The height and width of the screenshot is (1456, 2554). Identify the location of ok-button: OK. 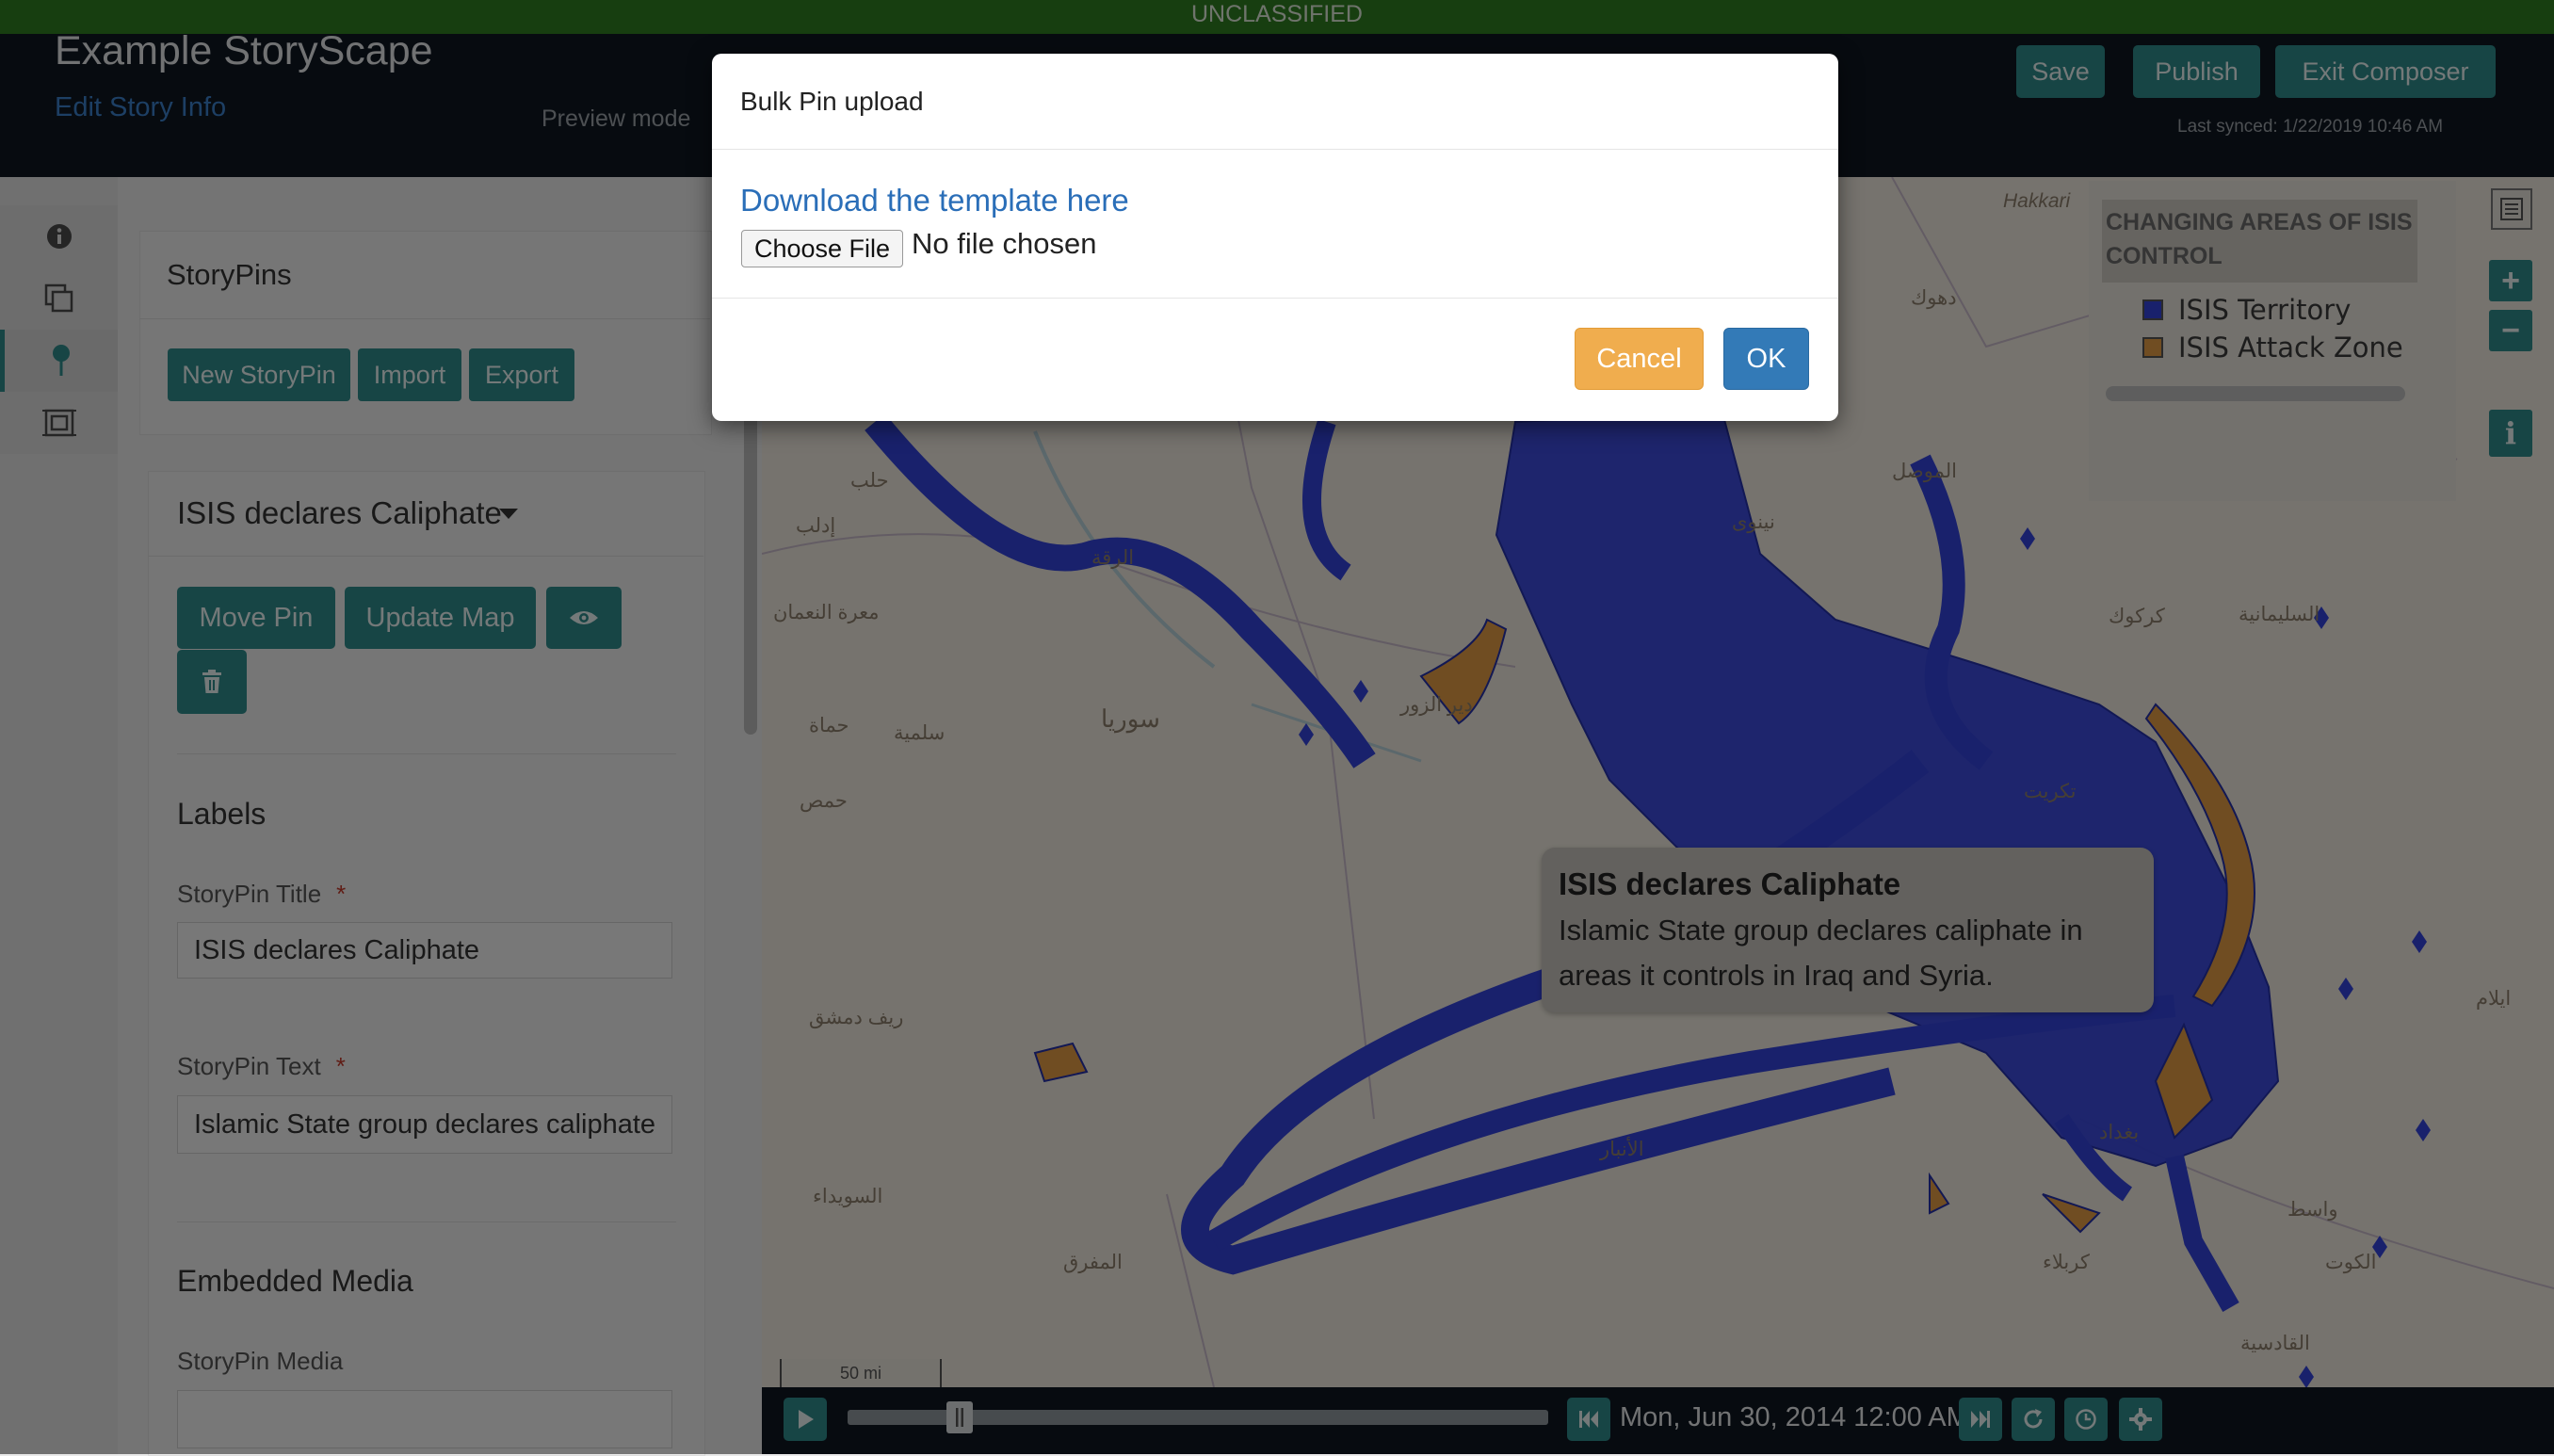
(1766, 359).